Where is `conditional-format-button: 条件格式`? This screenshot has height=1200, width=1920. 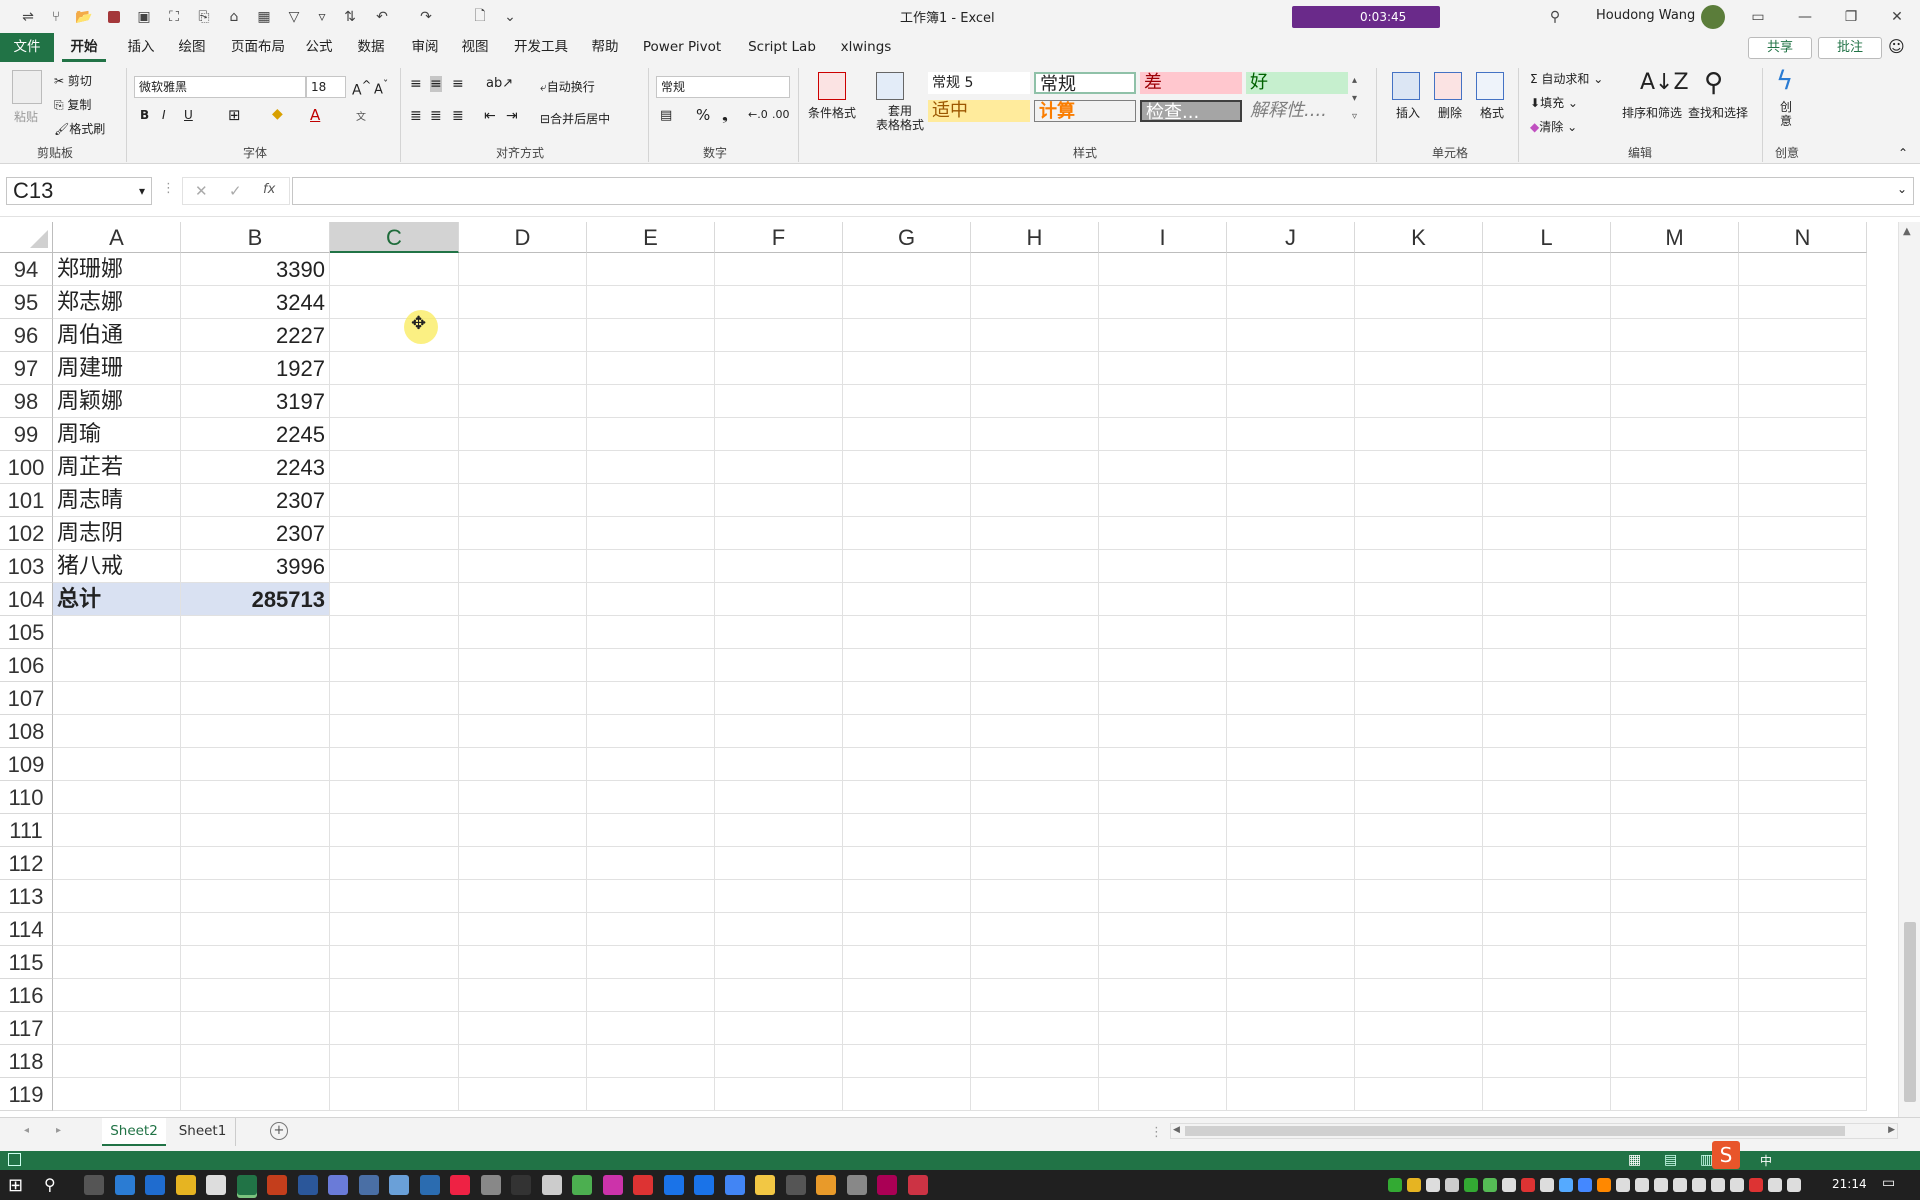
conditional-format-button: 条件格式 is located at coordinates (832, 112).